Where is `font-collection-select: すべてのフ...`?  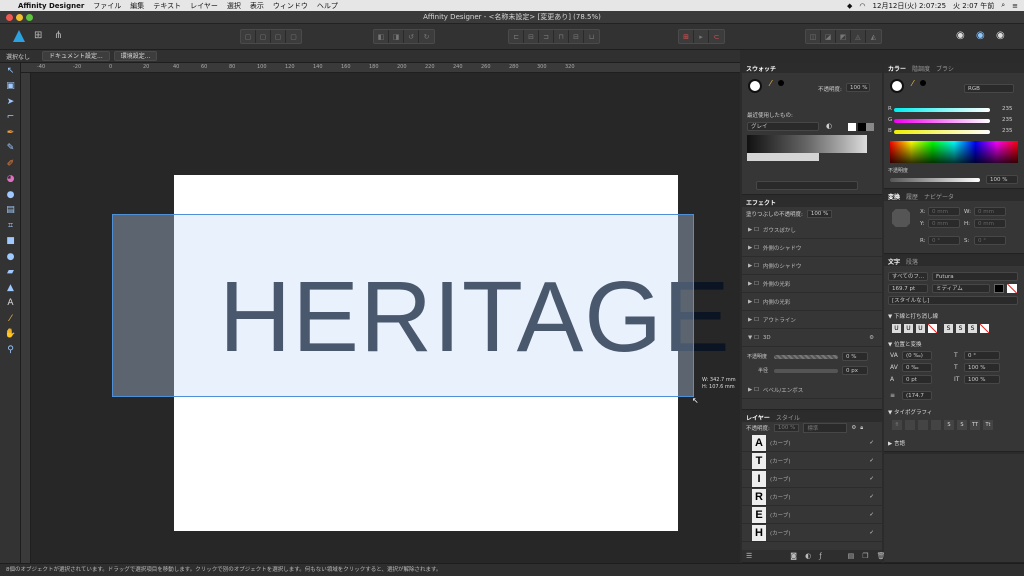
font-collection-select: すべてのフ... is located at coordinates (908, 276).